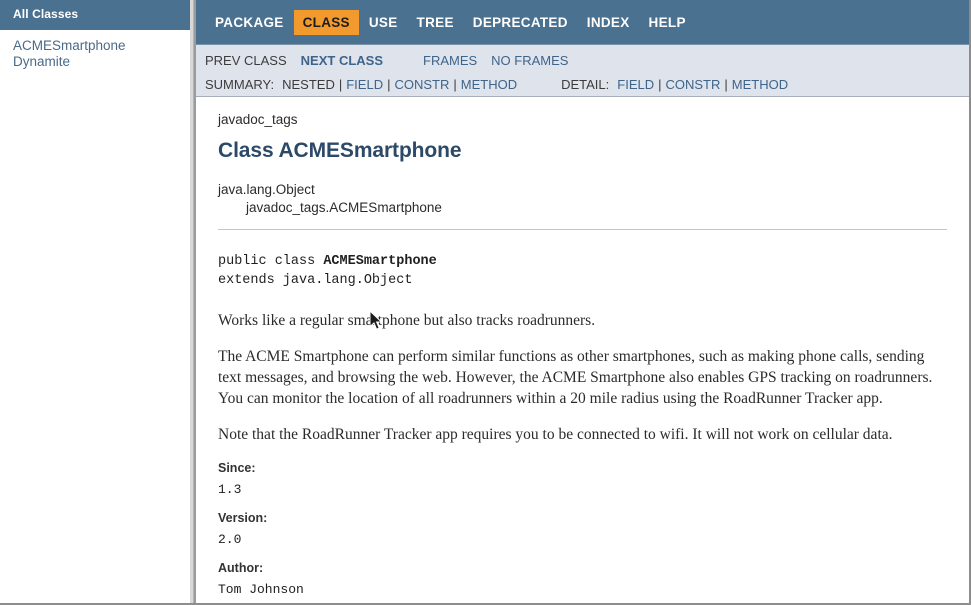 This screenshot has width=971, height=605. Describe the element at coordinates (241, 568) in the screenshot. I see `tag-label-author: Author:` at that location.